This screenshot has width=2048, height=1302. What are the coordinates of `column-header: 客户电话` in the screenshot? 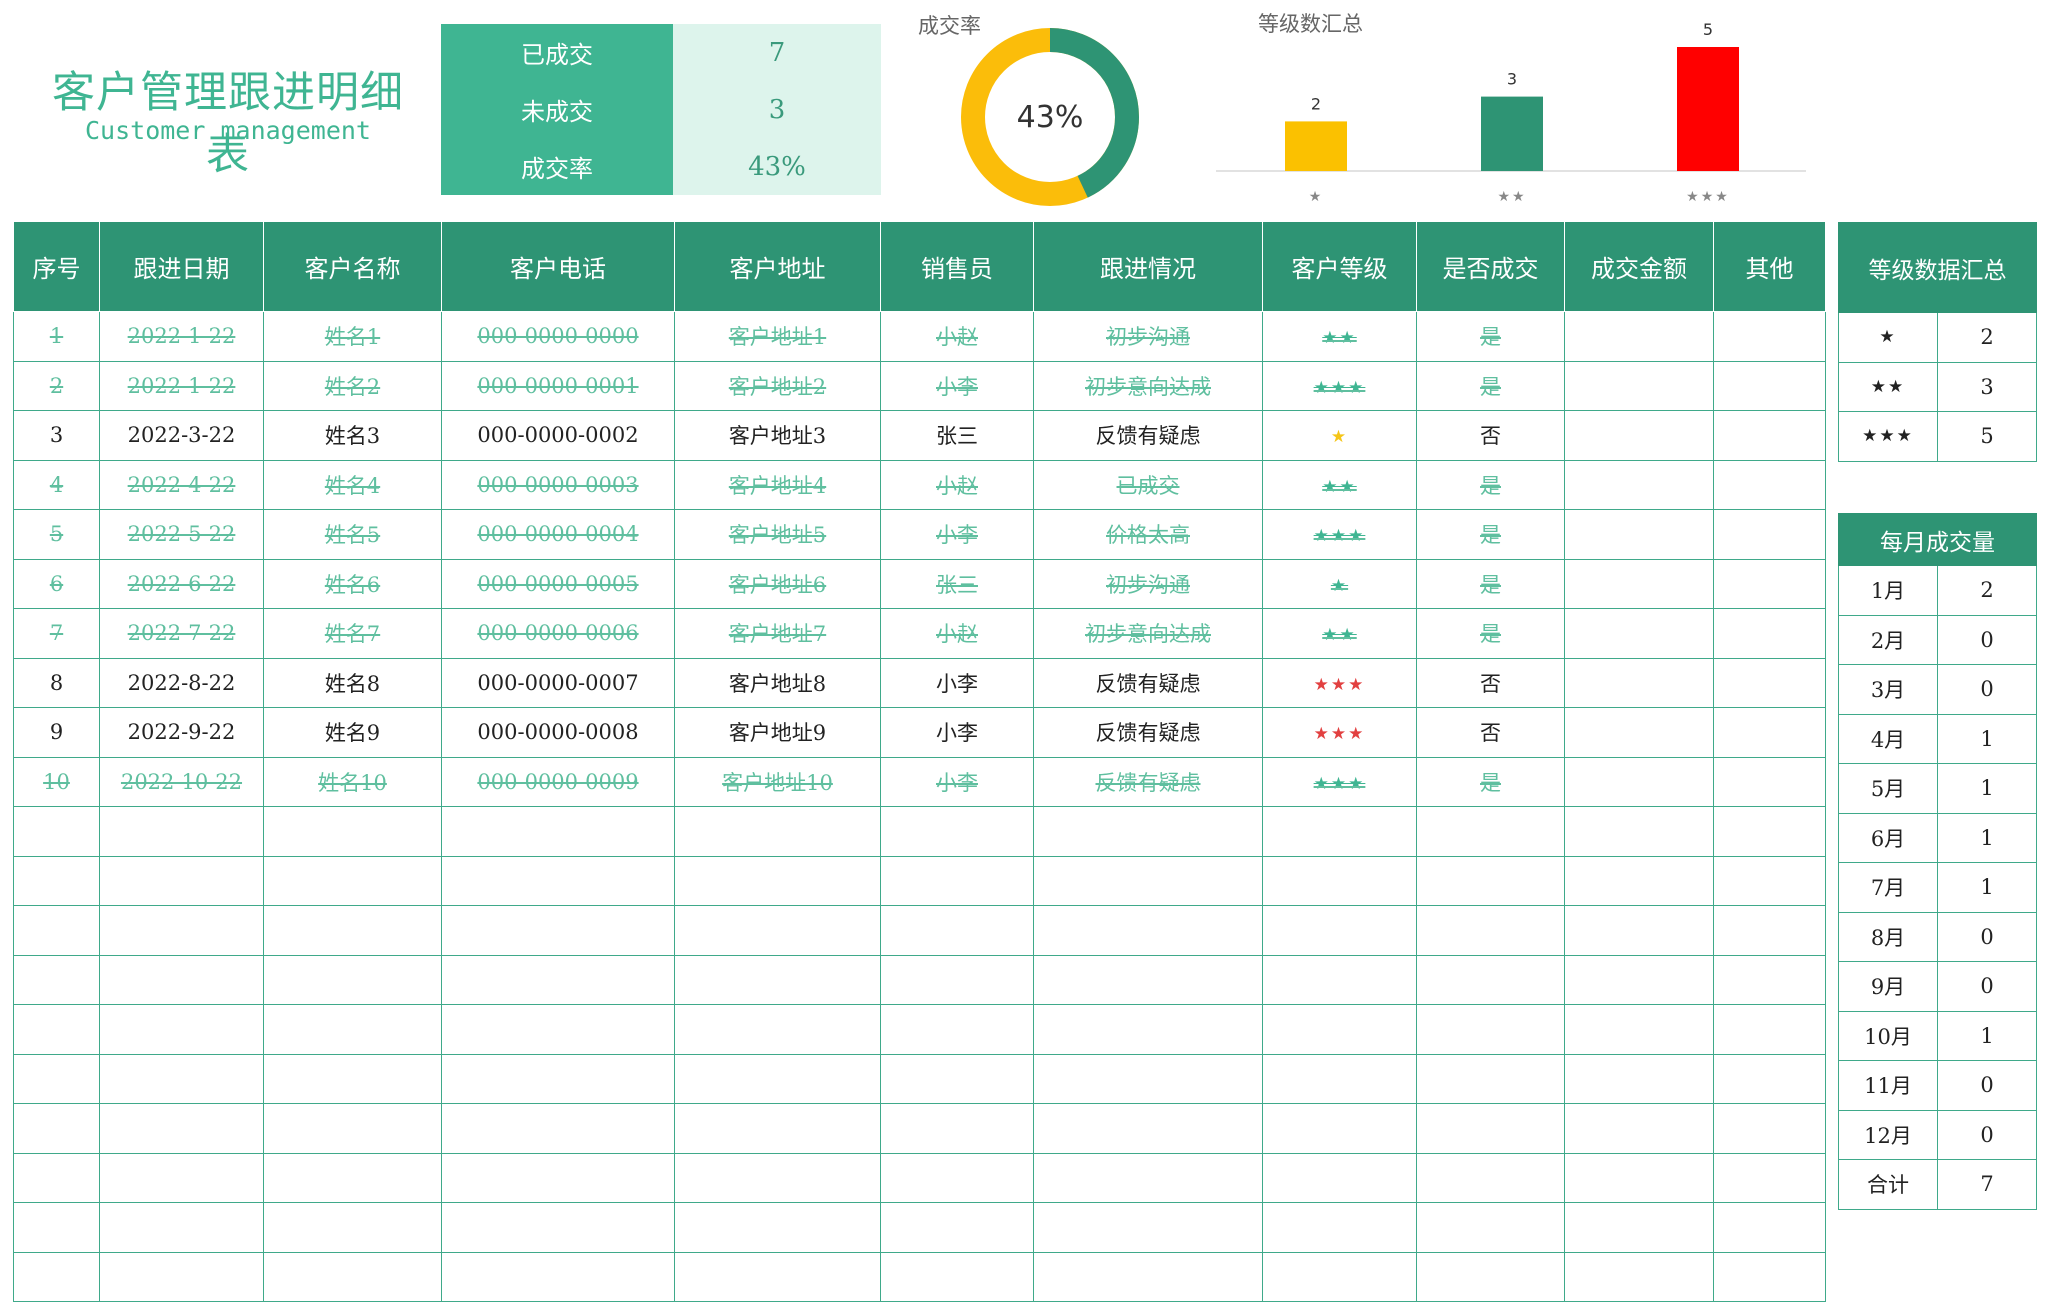 It's located at (558, 267).